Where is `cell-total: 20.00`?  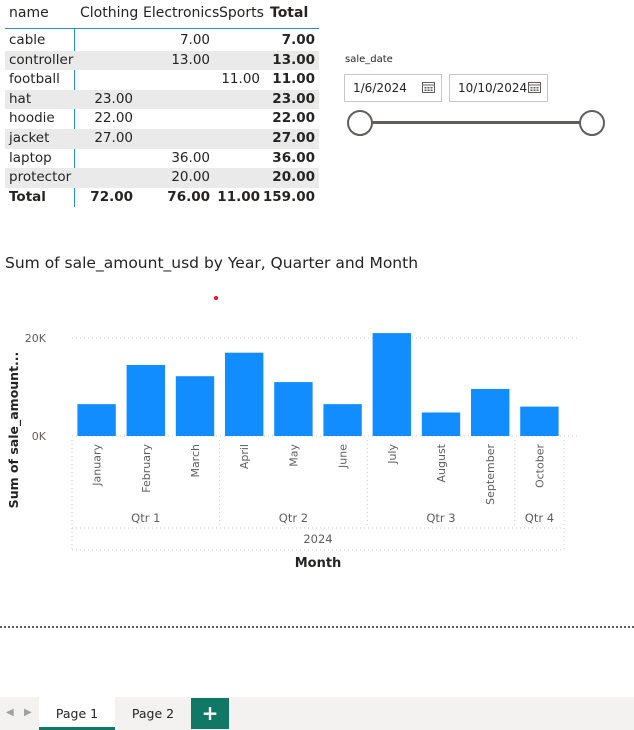
cell-total: 20.00 is located at coordinates (293, 177).